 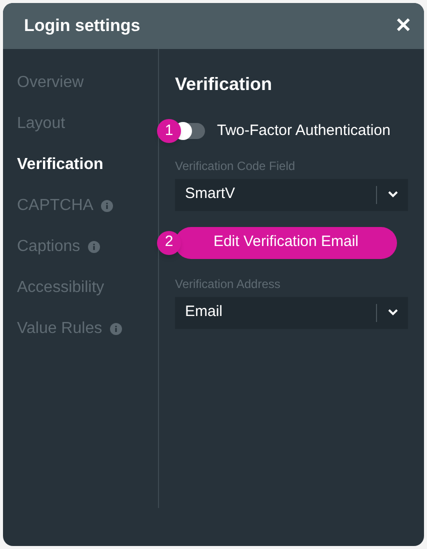 What do you see at coordinates (60, 165) in the screenshot?
I see `sidebar-item: Verification` at bounding box center [60, 165].